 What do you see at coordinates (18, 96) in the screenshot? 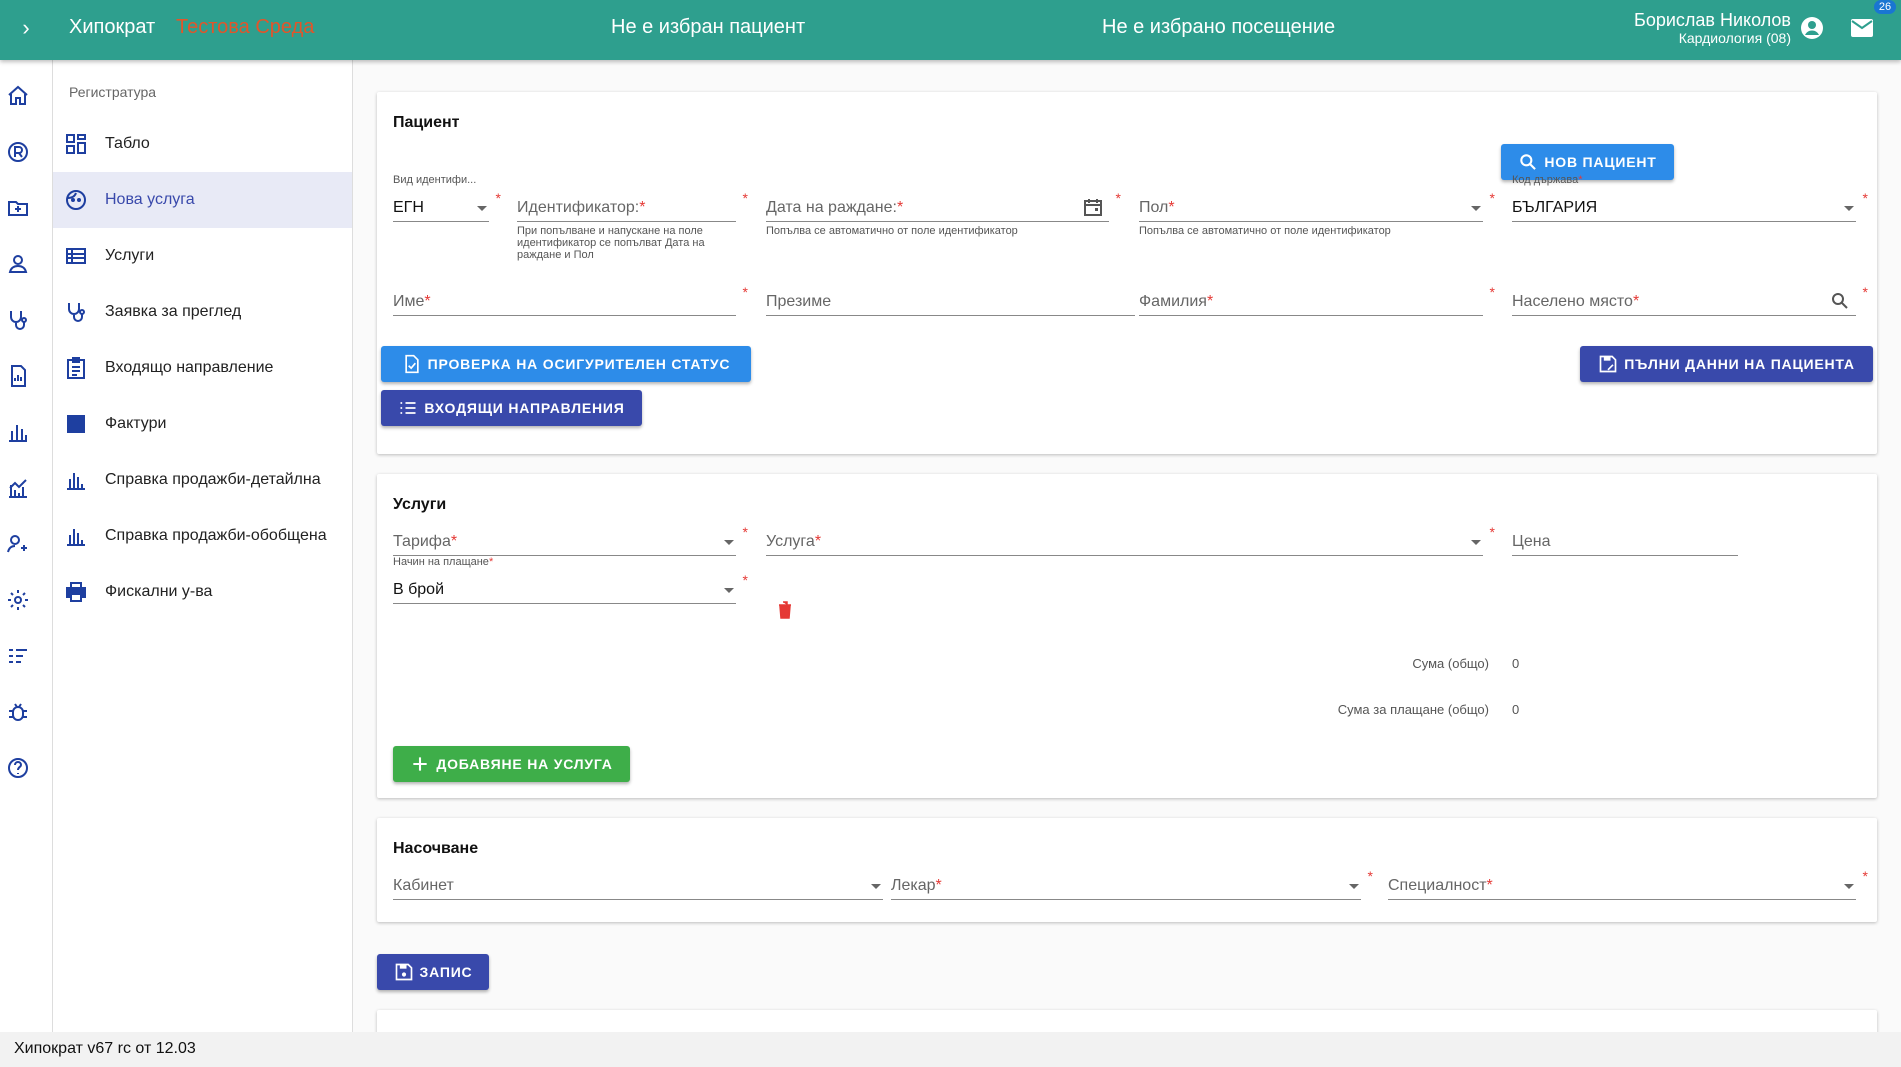
I see `home-icon` at bounding box center [18, 96].